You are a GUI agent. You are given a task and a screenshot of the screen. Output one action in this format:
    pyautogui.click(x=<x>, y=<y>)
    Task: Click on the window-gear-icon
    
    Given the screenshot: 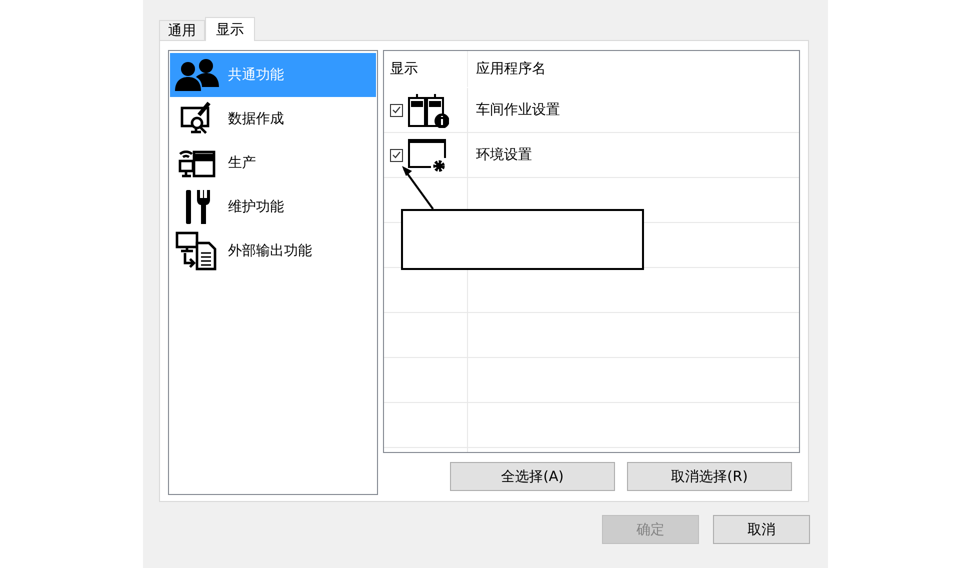 What is the action you would take?
    pyautogui.click(x=428, y=155)
    